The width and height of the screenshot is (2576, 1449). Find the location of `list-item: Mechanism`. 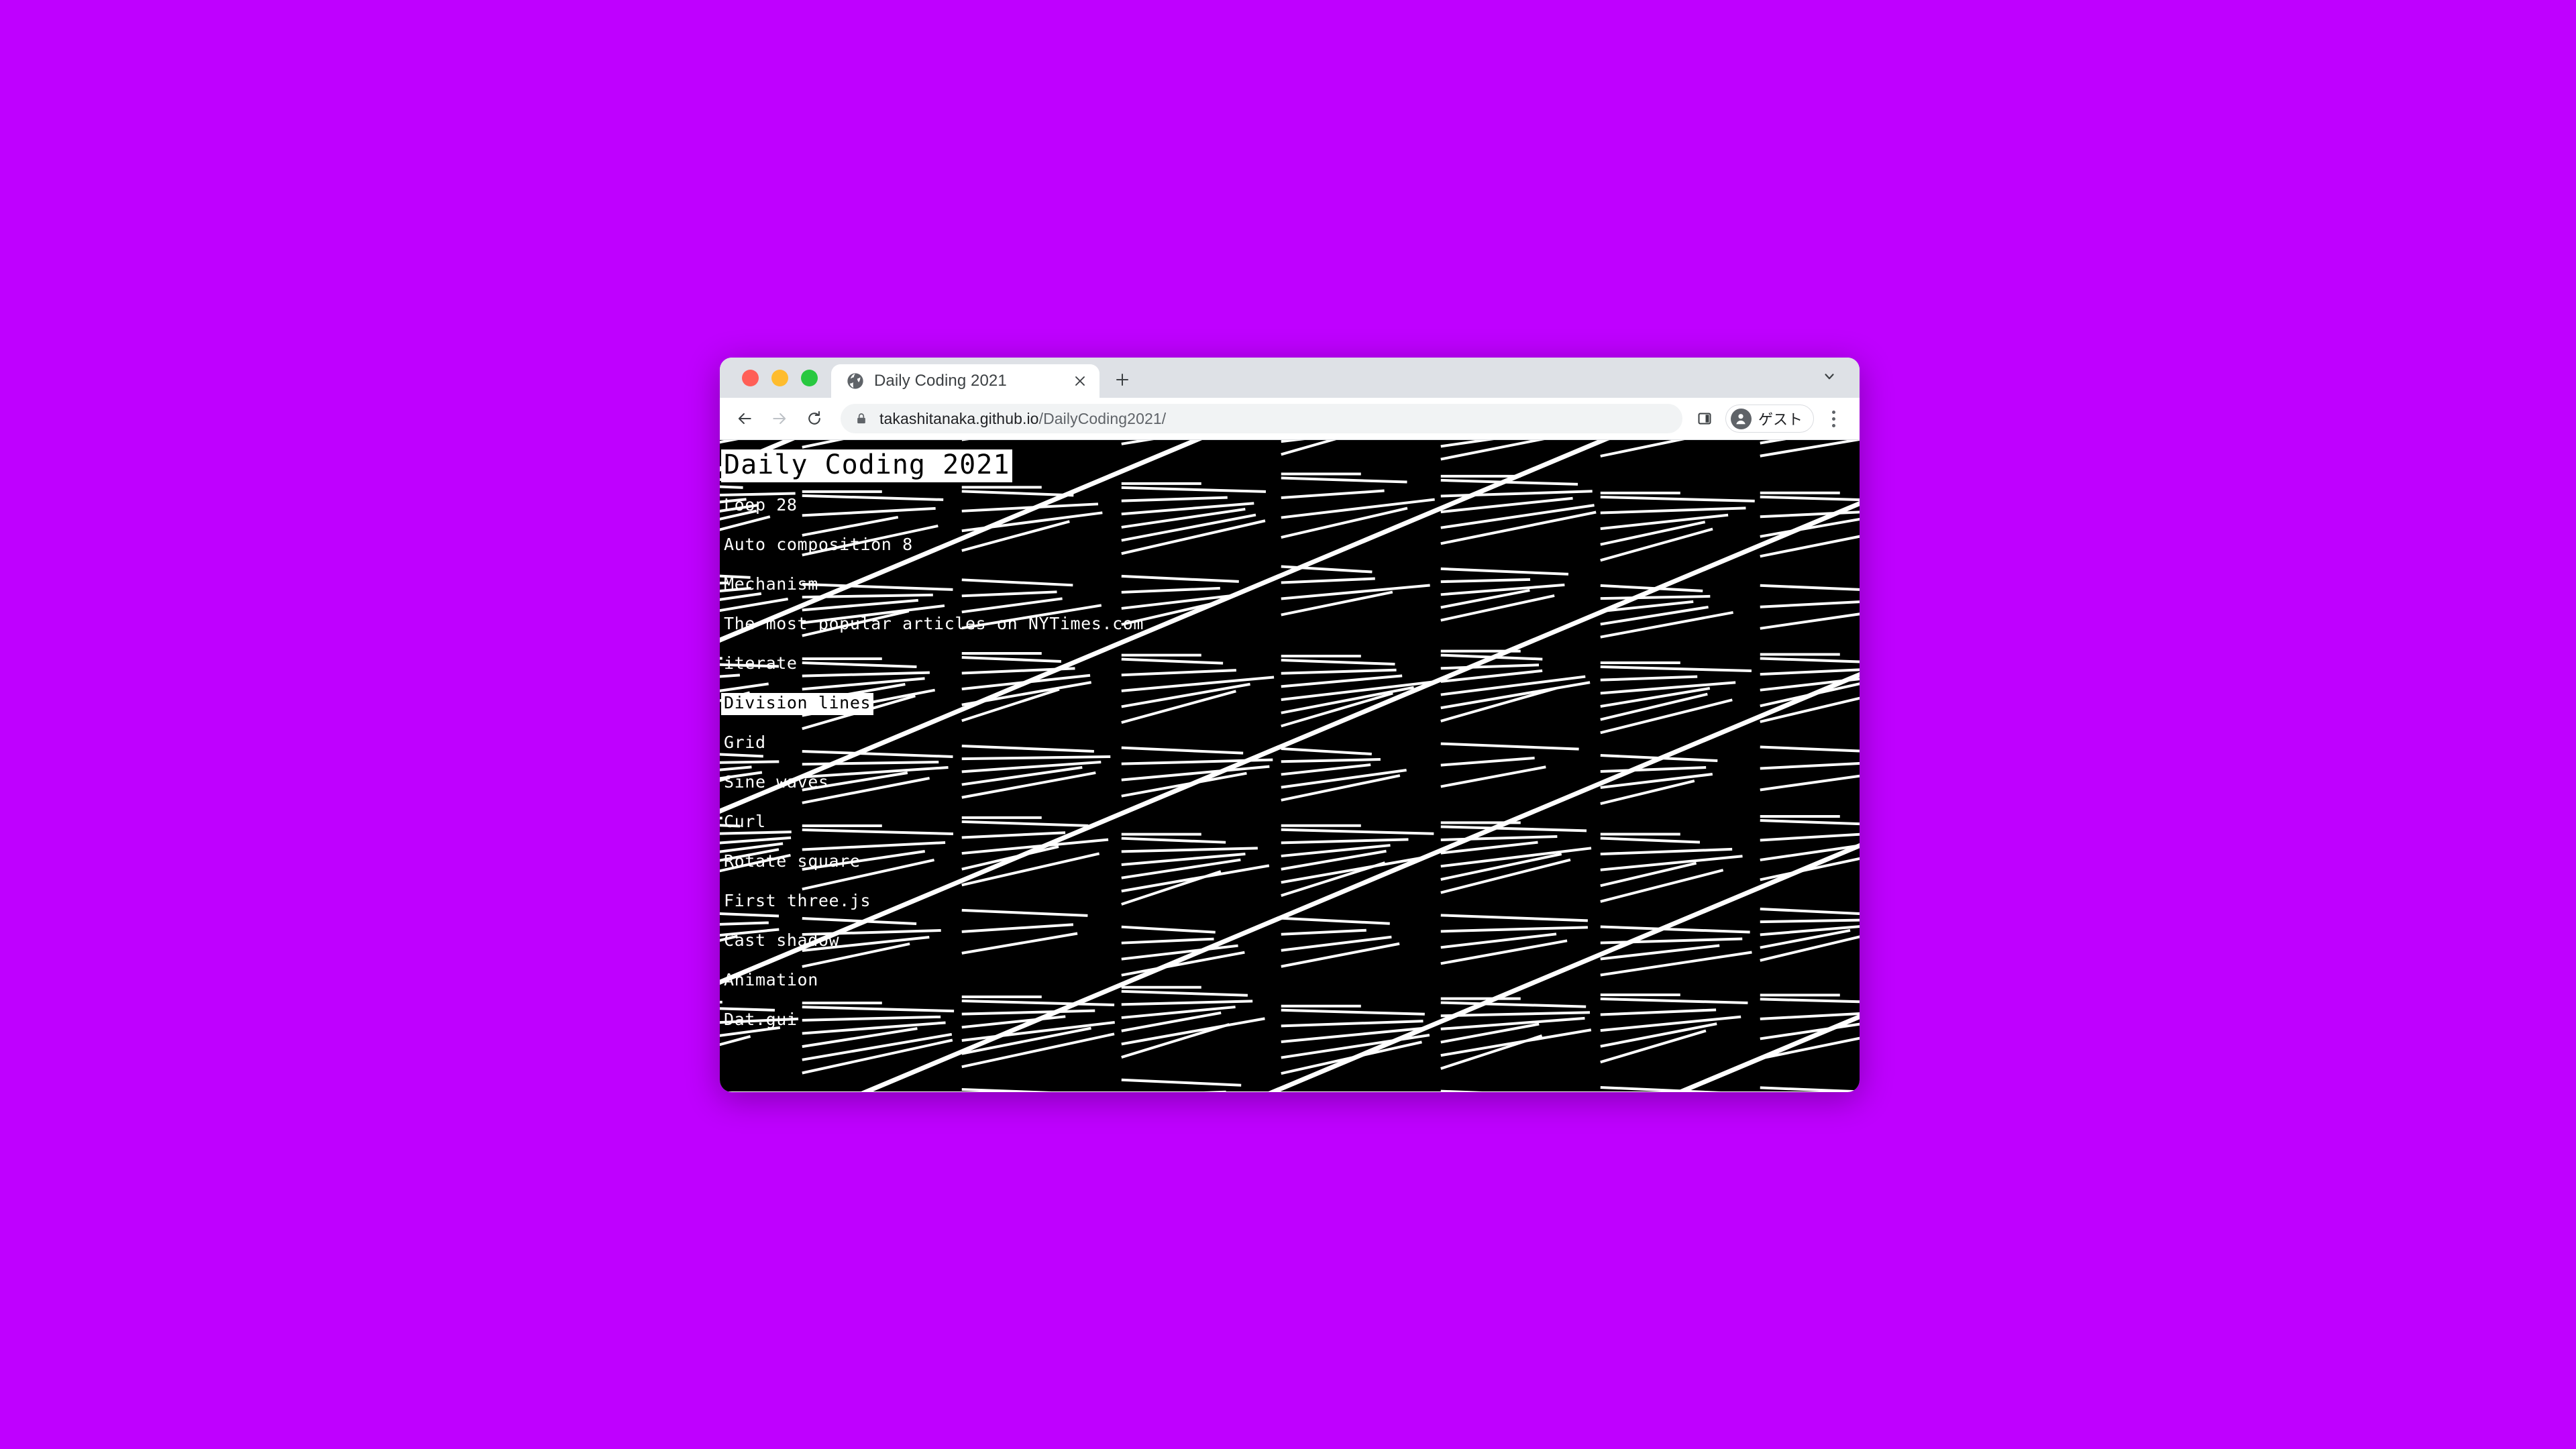

list-item: Mechanism is located at coordinates (1290, 585).